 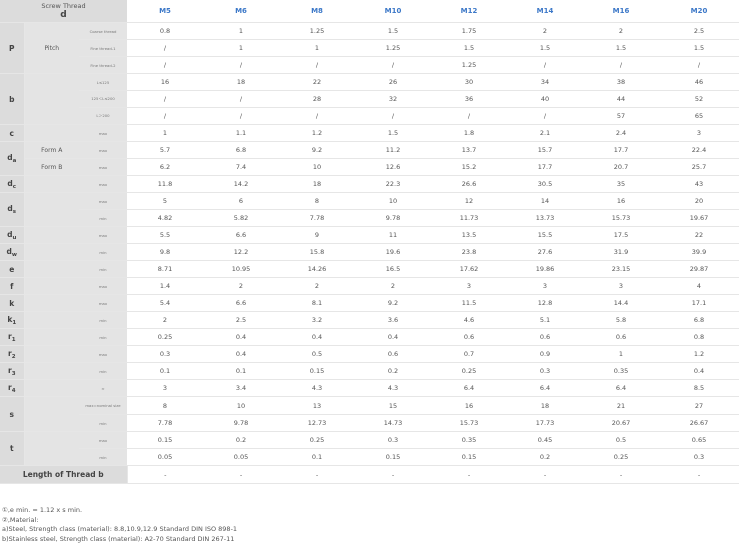 I want to click on note-line: ①,e min. = 1.12 x s min., so click(x=42, y=510).